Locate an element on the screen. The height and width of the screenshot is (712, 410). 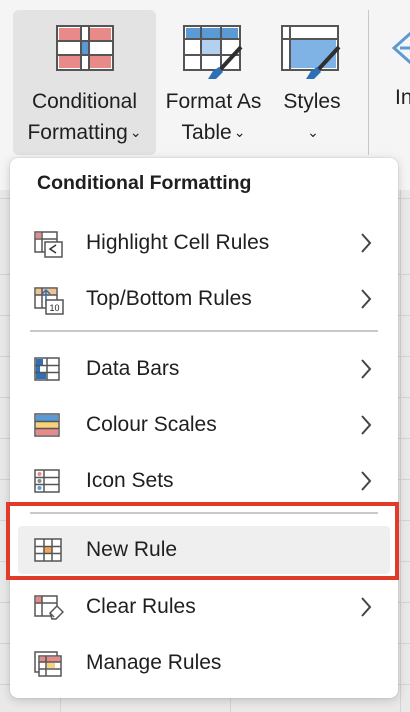
conditional-formatting-label-2: Formatting is located at coordinates (77, 132).